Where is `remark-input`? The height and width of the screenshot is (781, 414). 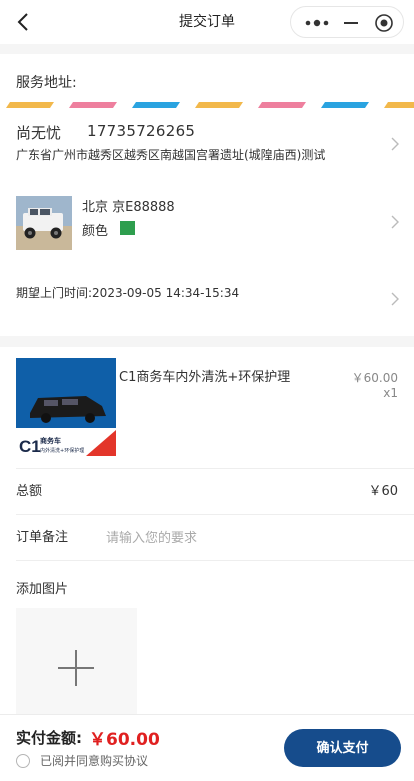
remark-input is located at coordinates (246, 538).